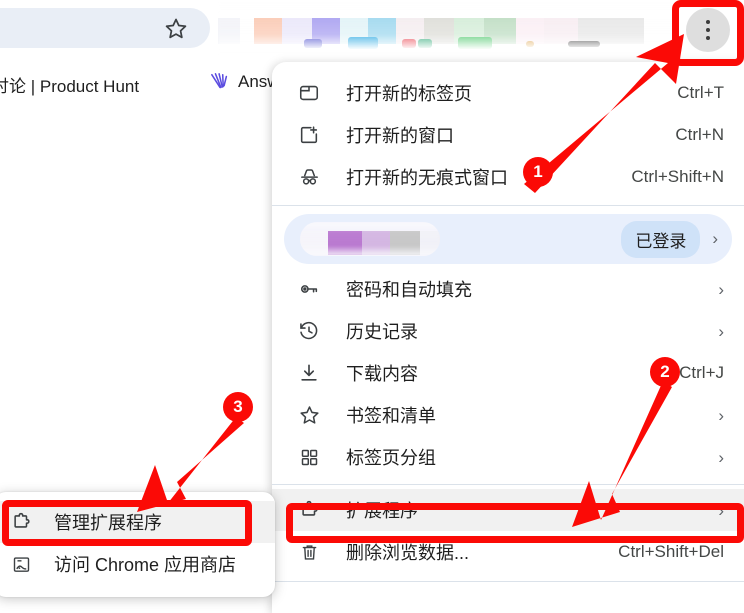 This screenshot has height=613, width=744. Describe the element at coordinates (665, 372) in the screenshot. I see `annotation-badge-2: 2` at that location.